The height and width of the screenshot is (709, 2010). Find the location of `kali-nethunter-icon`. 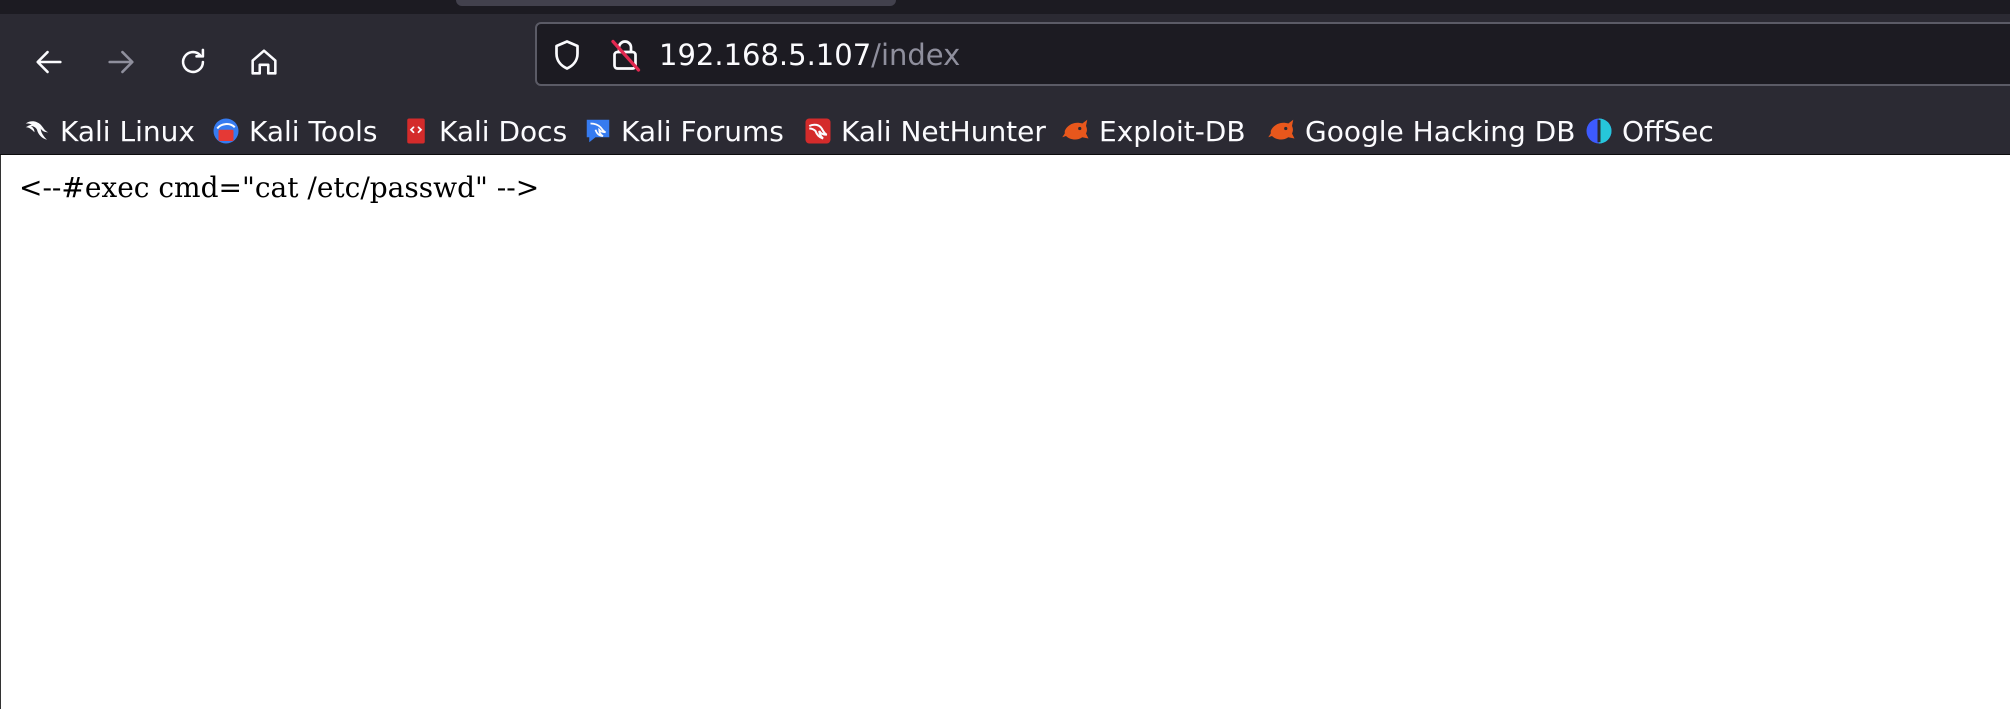

kali-nethunter-icon is located at coordinates (818, 131).